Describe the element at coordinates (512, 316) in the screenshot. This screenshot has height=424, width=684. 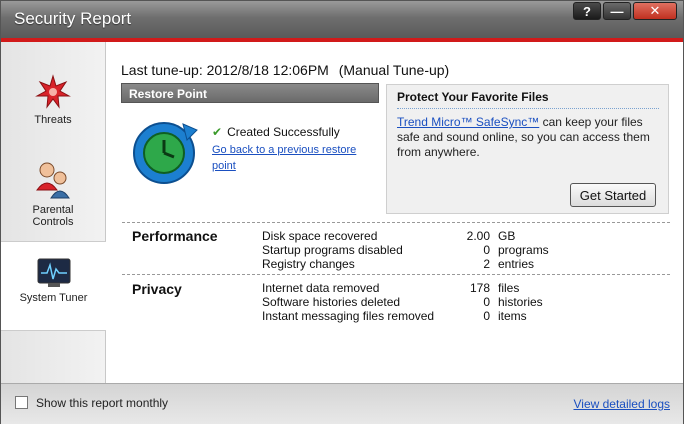
I see `row-unit: items` at that location.